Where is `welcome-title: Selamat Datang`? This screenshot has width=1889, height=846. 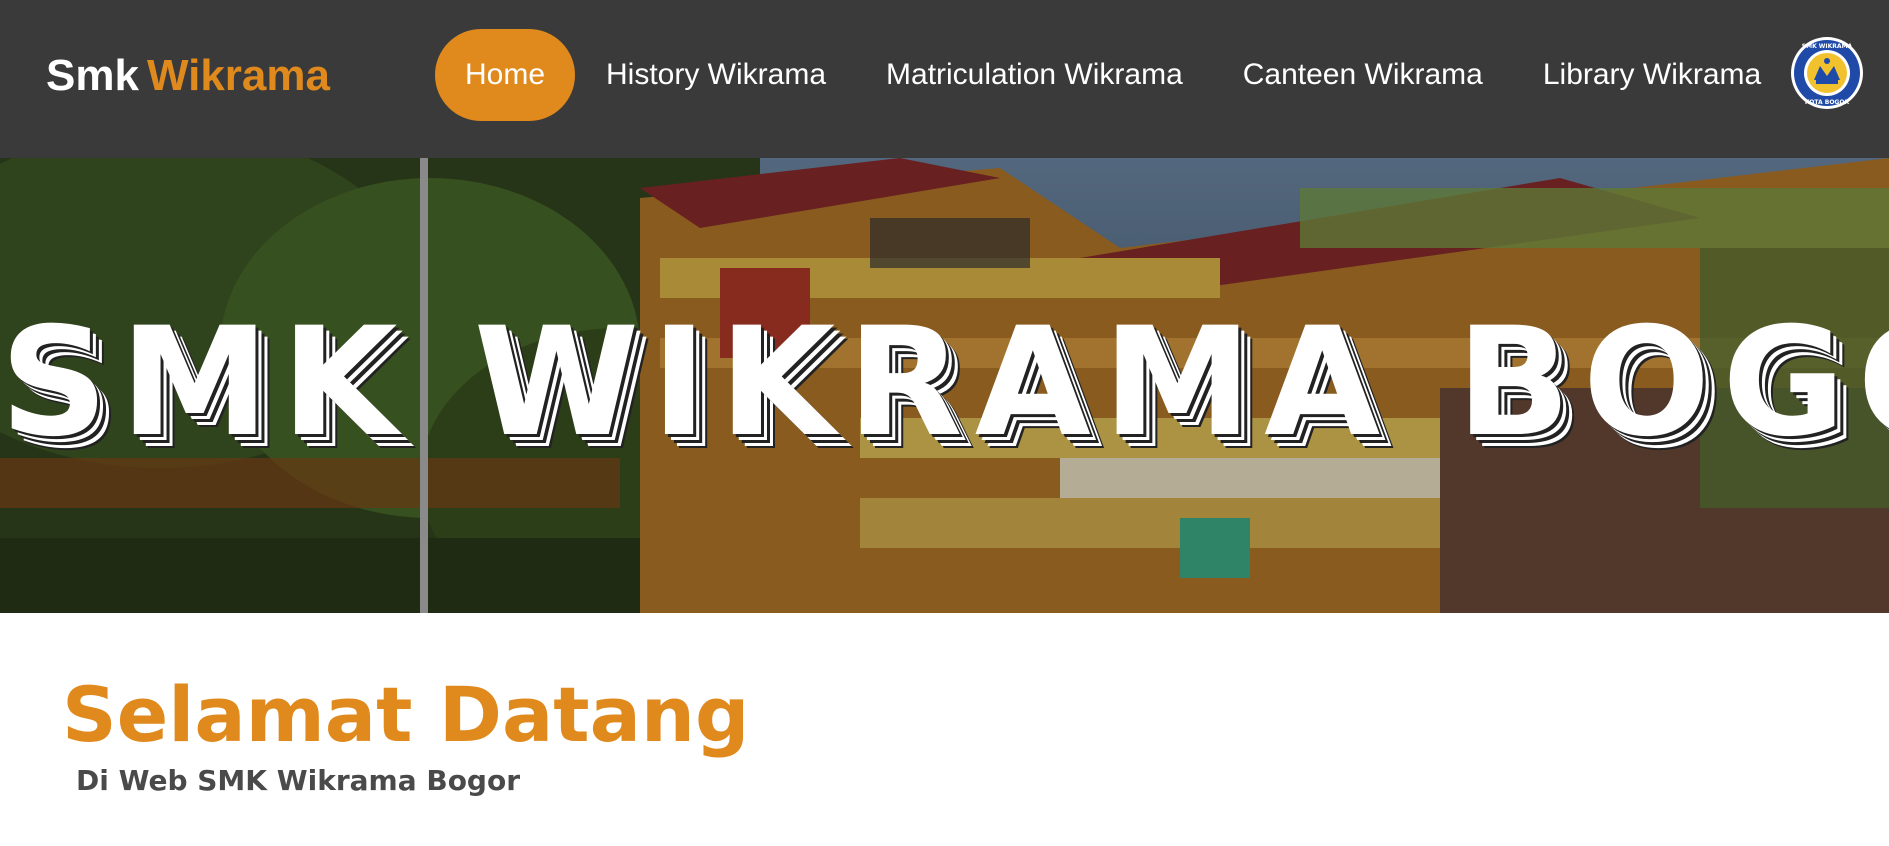 welcome-title: Selamat Datang is located at coordinates (406, 714).